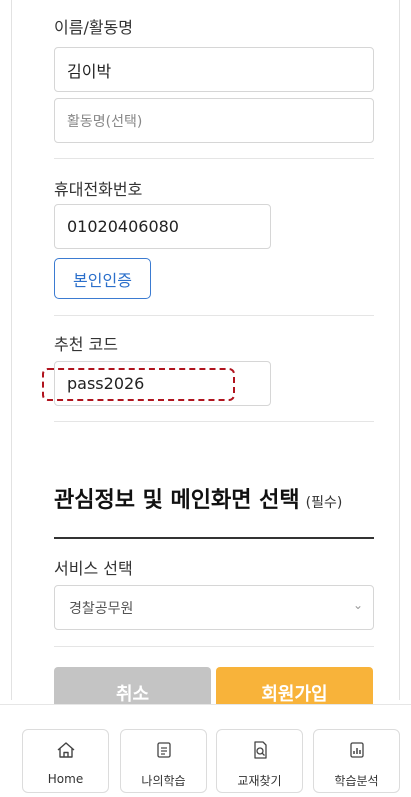 Image resolution: width=411 pixels, height=797 pixels. I want to click on analysis-icon, so click(356, 750).